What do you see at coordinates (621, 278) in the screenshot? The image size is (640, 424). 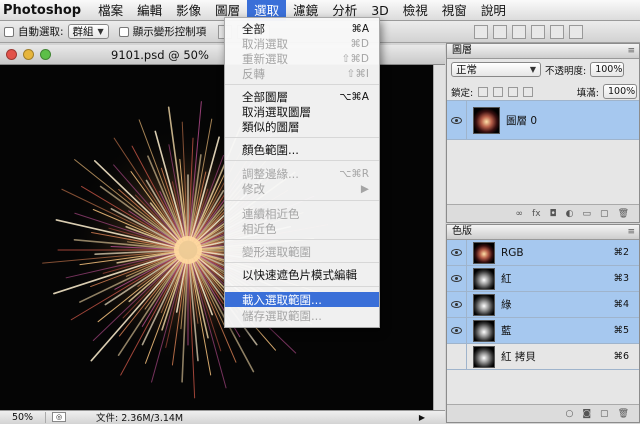 I see `channel-shortcut: ⌘3` at bounding box center [621, 278].